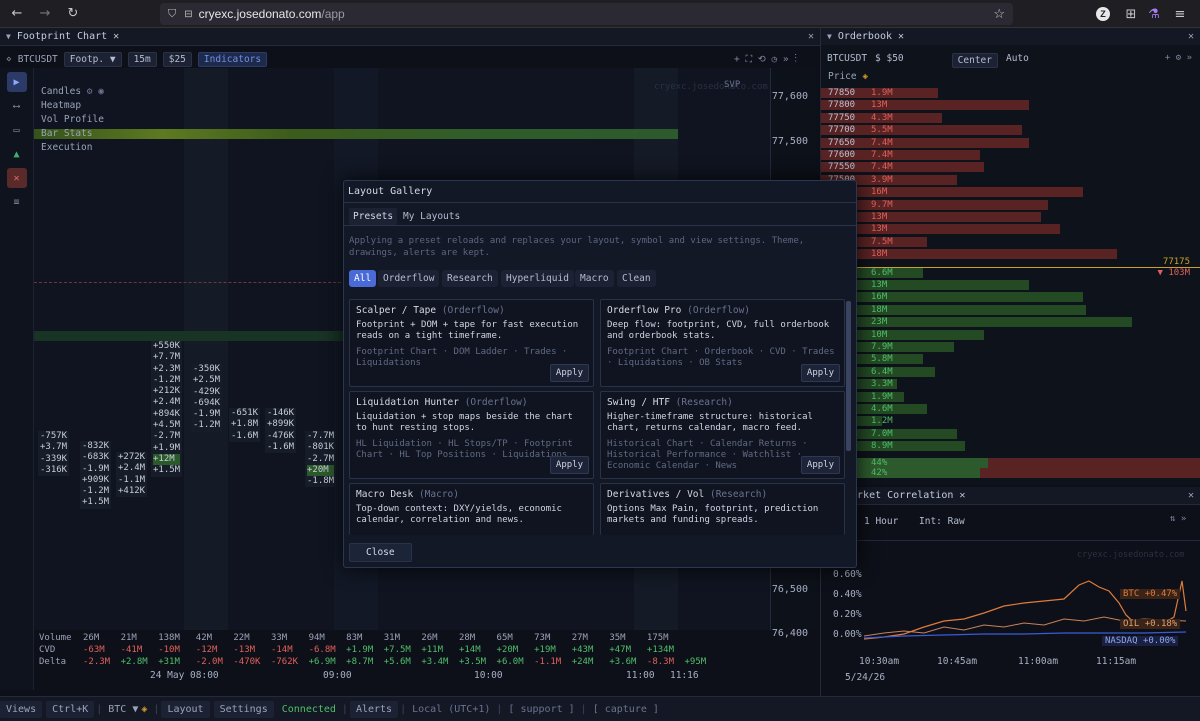  Describe the element at coordinates (541, 709) in the screenshot. I see `support-link: [ support ]` at that location.